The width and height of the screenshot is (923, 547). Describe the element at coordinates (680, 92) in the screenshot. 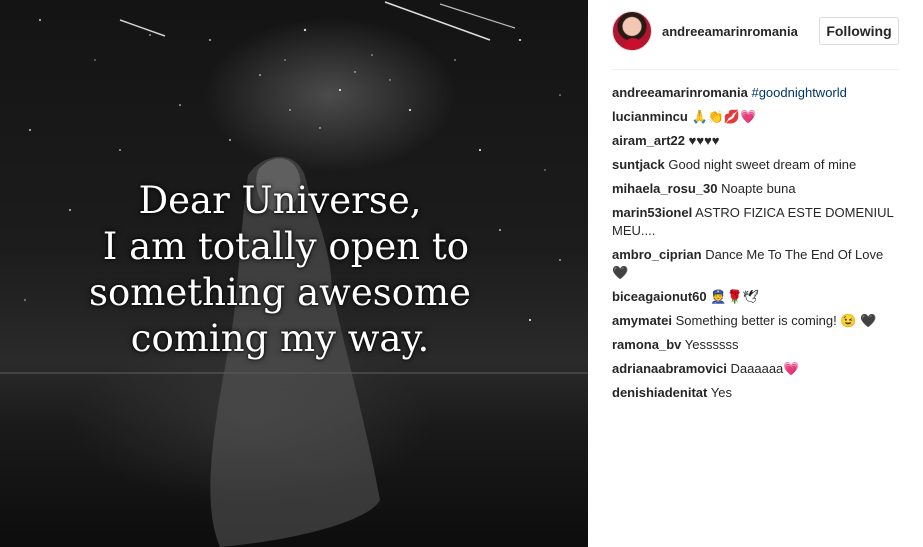

I see `caption-username: andreeamarinromania` at that location.